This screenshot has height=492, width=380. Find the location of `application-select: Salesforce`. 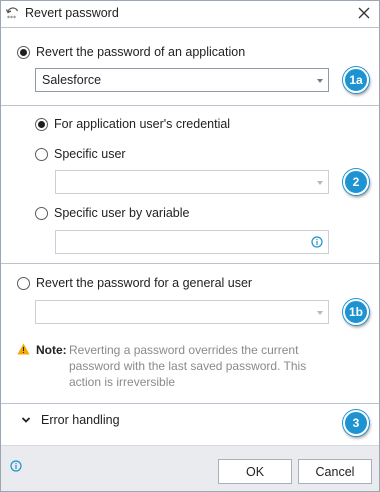

application-select: Salesforce is located at coordinates (182, 80).